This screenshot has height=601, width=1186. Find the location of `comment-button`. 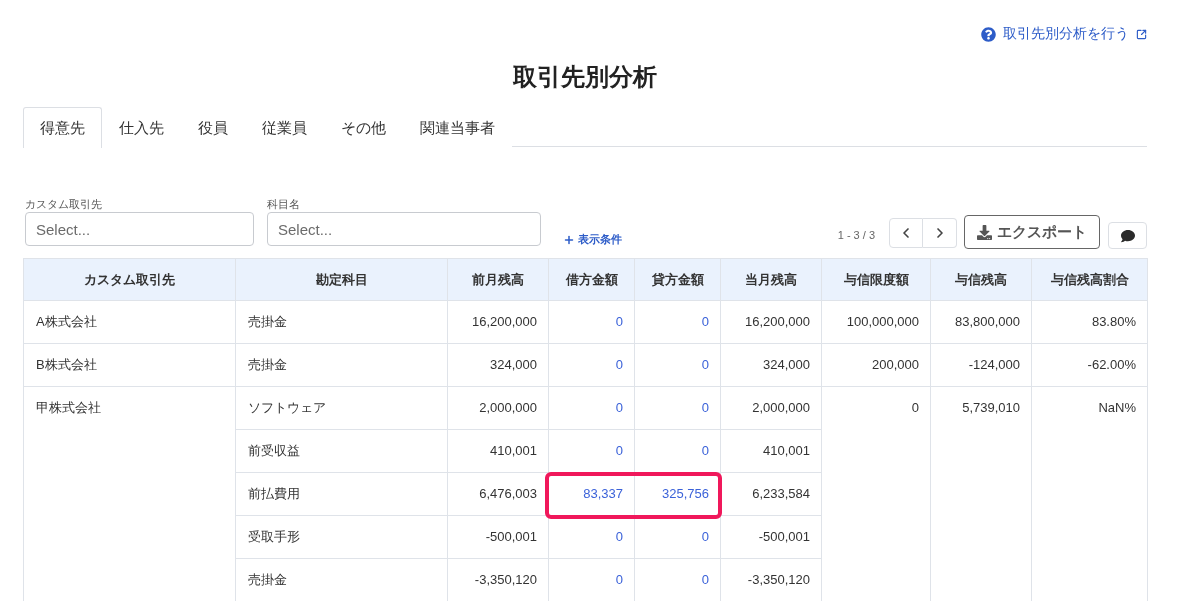

comment-button is located at coordinates (1127, 235).